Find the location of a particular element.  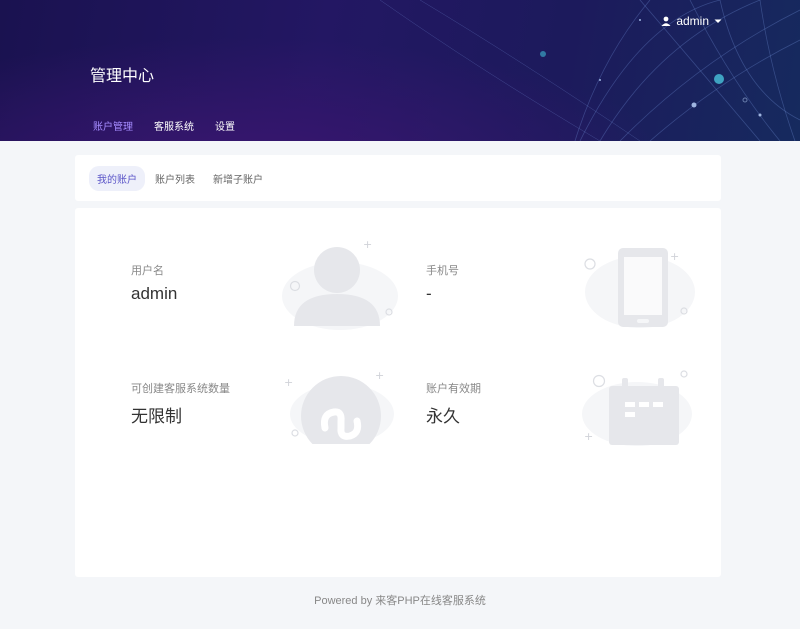

phone-block: 手机号 - is located at coordinates (442, 283).